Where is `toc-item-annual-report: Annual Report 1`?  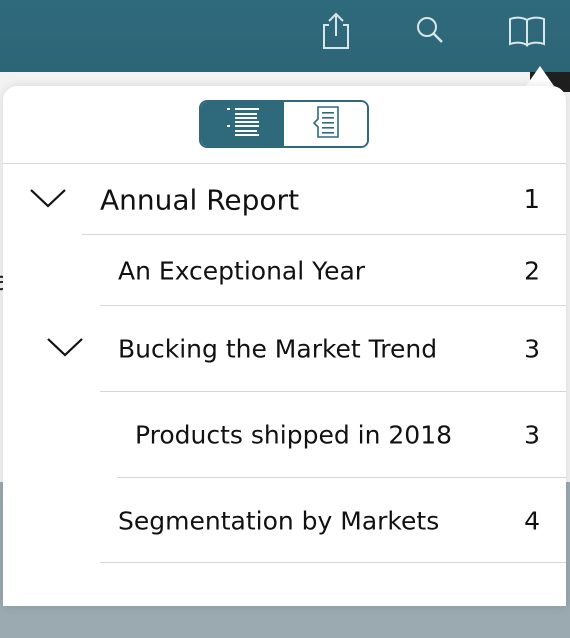
toc-item-annual-report: Annual Report 1 is located at coordinates (284, 199).